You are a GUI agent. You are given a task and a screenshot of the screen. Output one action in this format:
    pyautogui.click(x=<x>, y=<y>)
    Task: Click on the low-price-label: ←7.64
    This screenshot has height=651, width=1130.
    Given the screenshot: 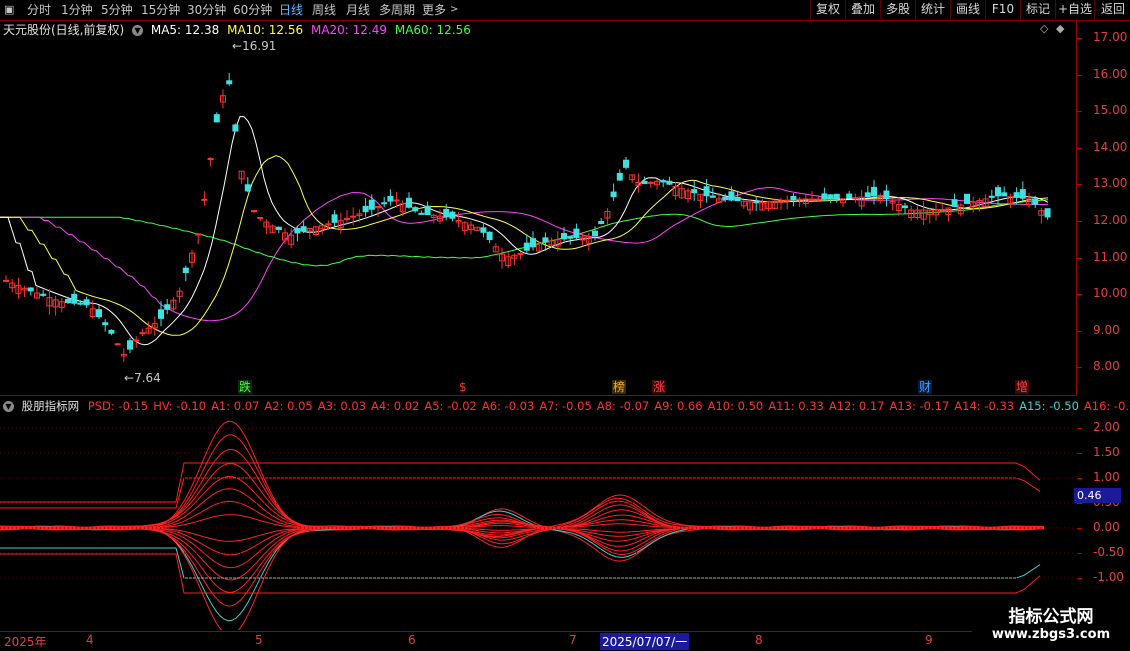 What is the action you would take?
    pyautogui.click(x=142, y=378)
    